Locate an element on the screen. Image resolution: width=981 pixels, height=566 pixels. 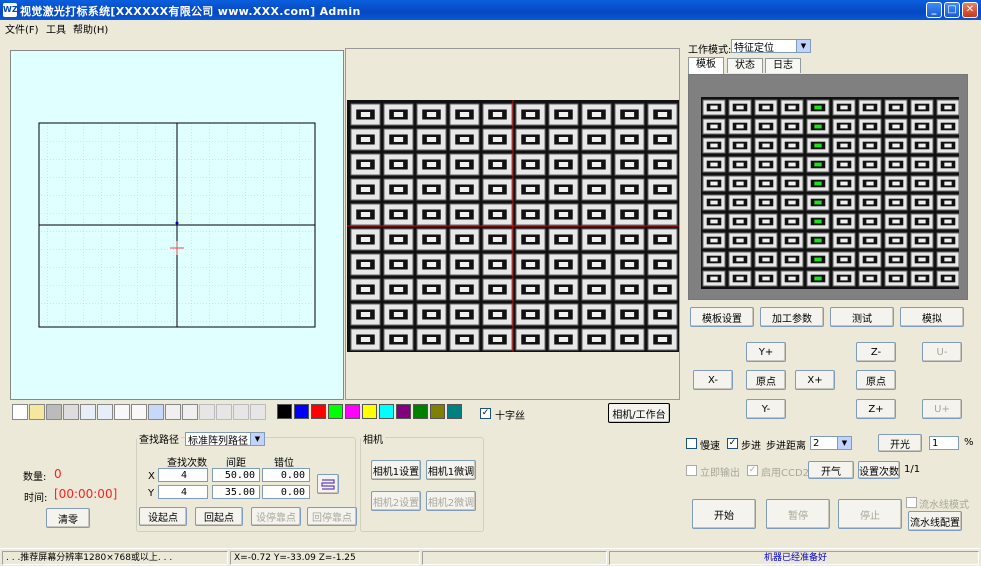
clear-button: 清零 is located at coordinates (68, 518).